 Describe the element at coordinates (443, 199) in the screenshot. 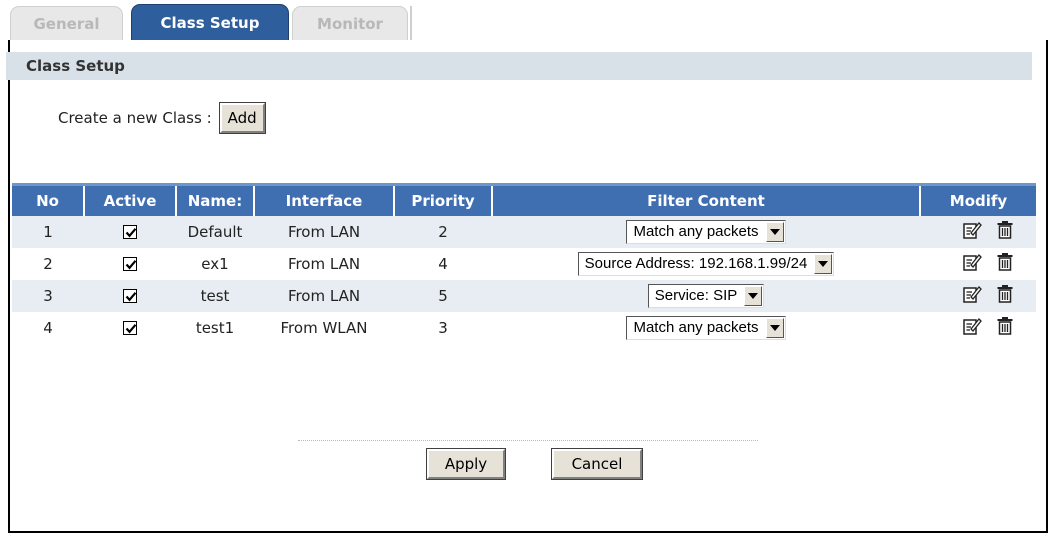

I see `header-priority: Priority` at that location.